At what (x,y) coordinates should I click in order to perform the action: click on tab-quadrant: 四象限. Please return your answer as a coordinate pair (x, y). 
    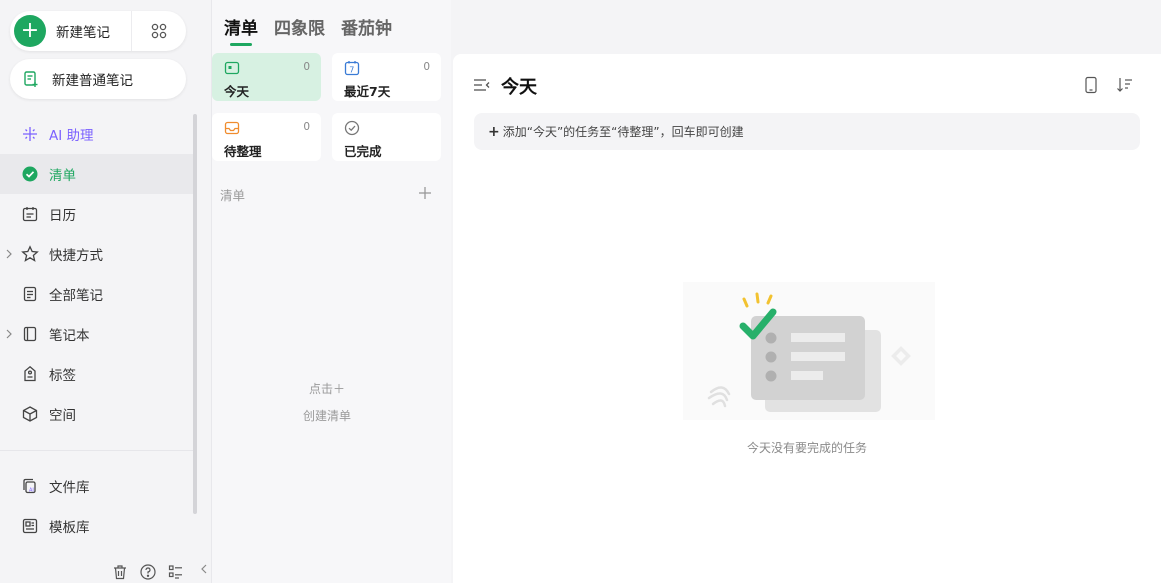
    Looking at the image, I should click on (299, 29).